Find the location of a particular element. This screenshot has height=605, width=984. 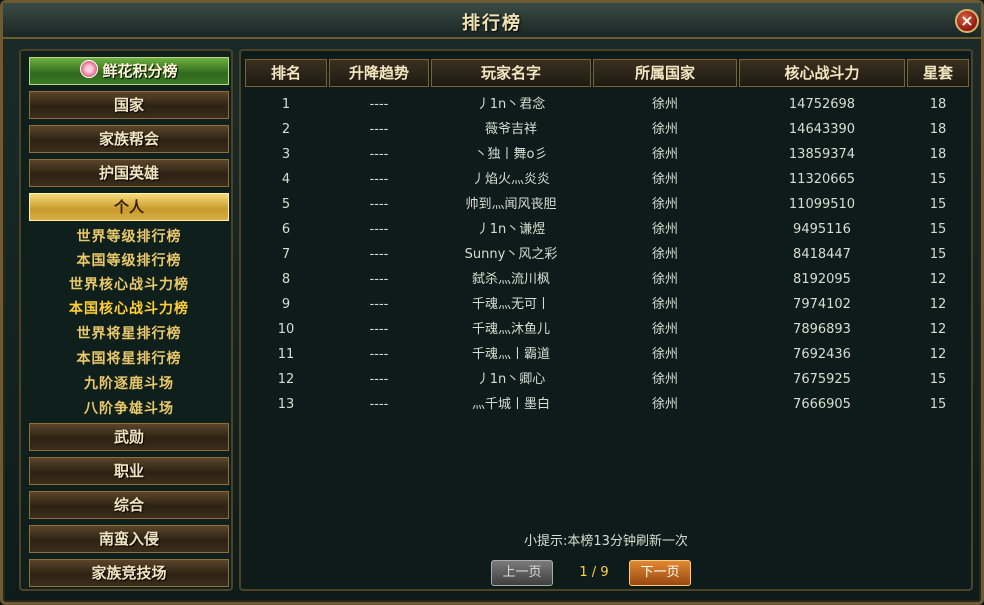

sidebar-item-southern-invasion: 南蛮入侵 is located at coordinates (129, 539).